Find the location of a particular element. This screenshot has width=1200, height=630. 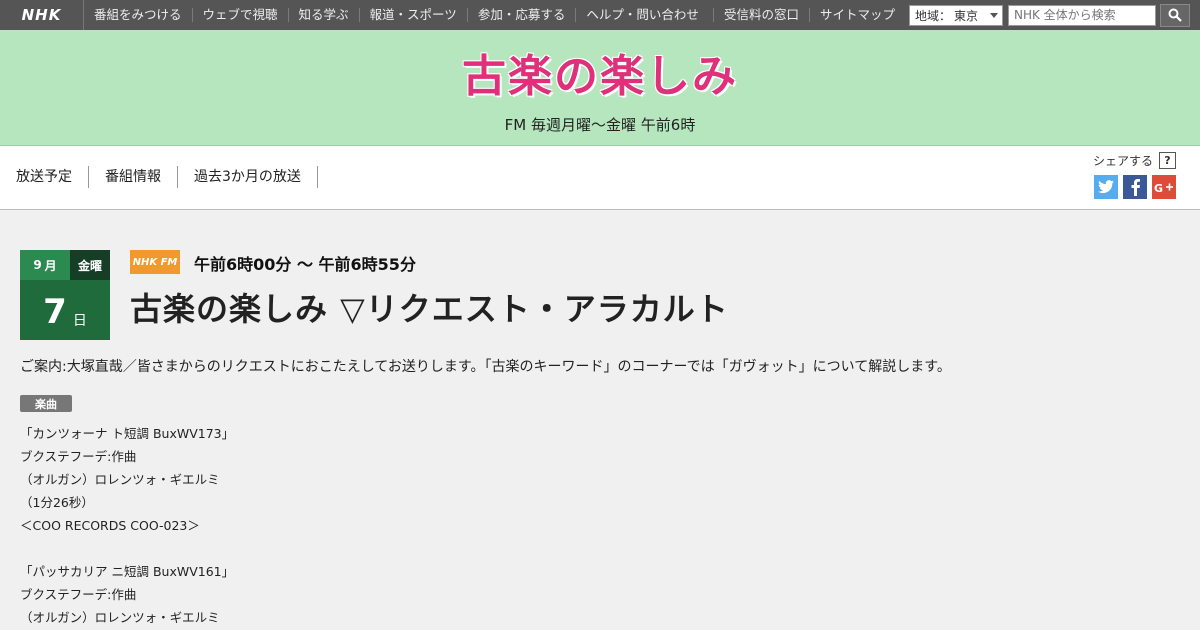

date-month: 9 月 is located at coordinates (45, 265).